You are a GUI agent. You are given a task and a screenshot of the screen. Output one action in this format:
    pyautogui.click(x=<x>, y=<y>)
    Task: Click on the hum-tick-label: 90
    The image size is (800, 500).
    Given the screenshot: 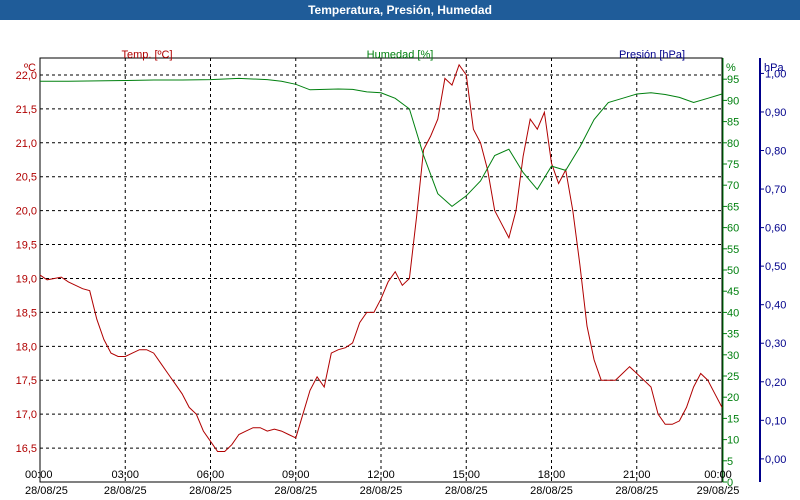 What is the action you would take?
    pyautogui.click(x=733, y=101)
    